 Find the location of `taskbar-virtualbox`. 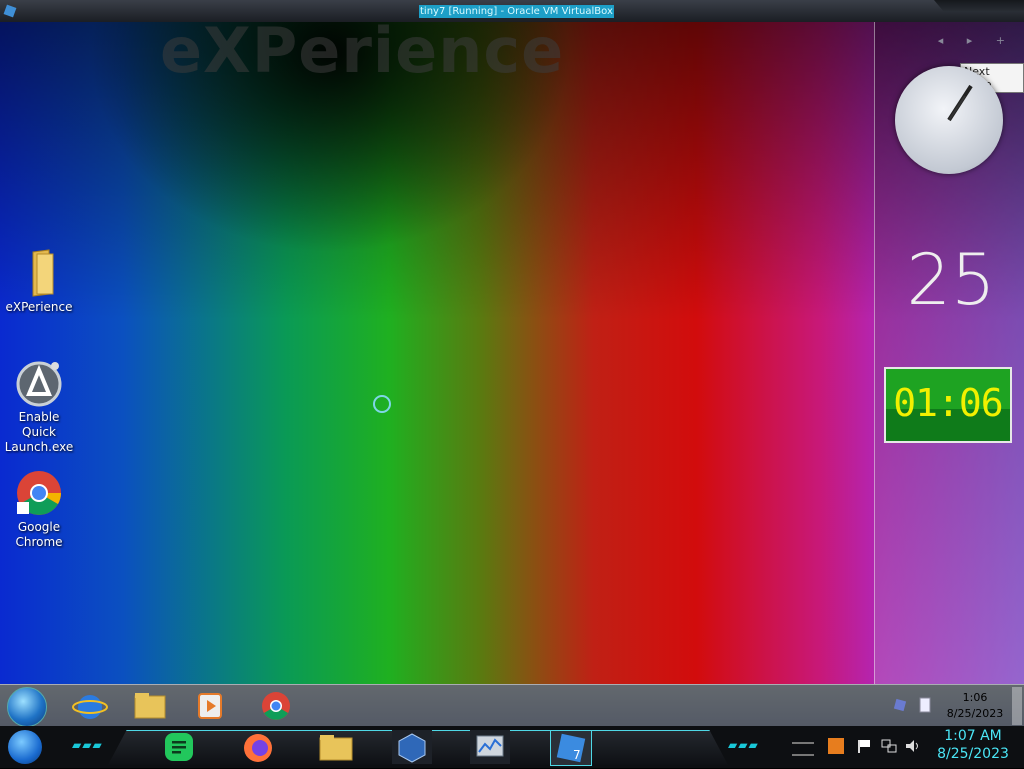

taskbar-virtualbox is located at coordinates (412, 747).